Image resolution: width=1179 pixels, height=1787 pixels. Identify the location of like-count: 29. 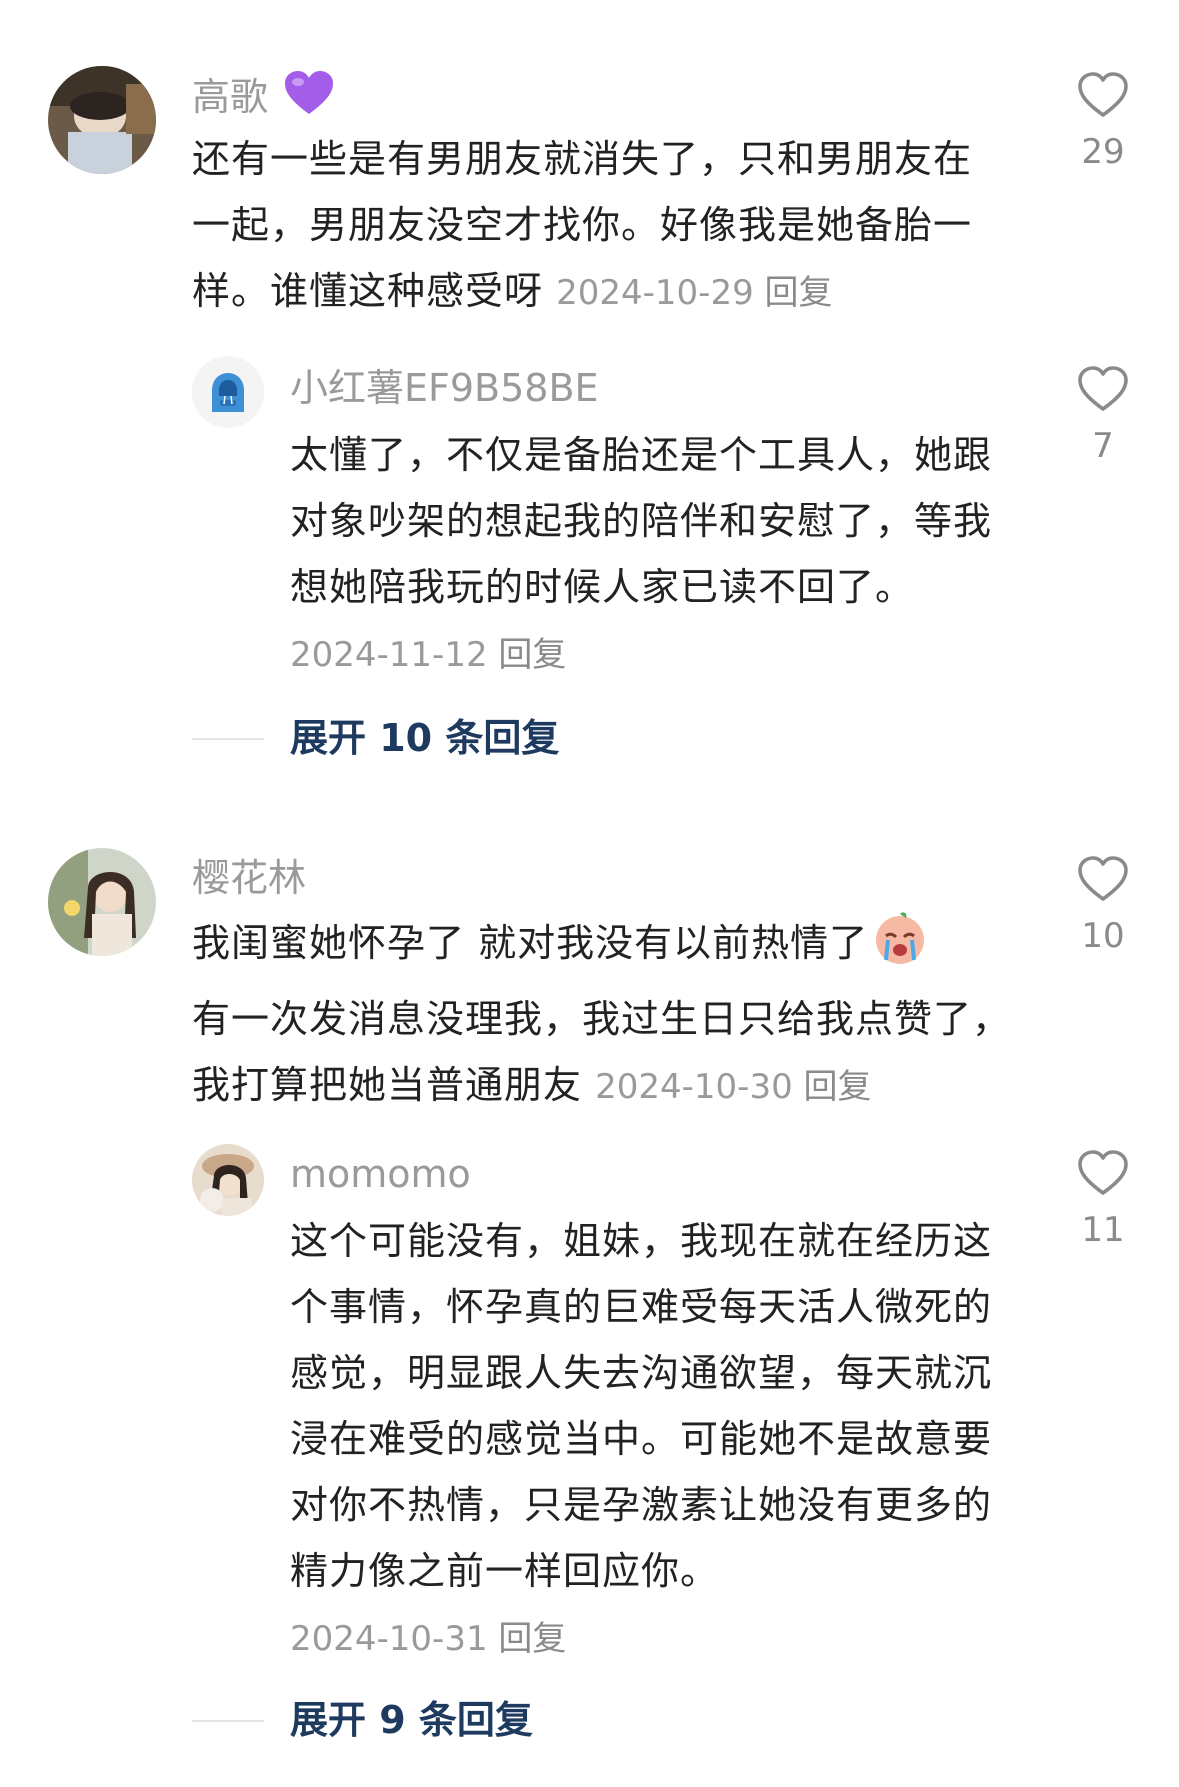
(1103, 152).